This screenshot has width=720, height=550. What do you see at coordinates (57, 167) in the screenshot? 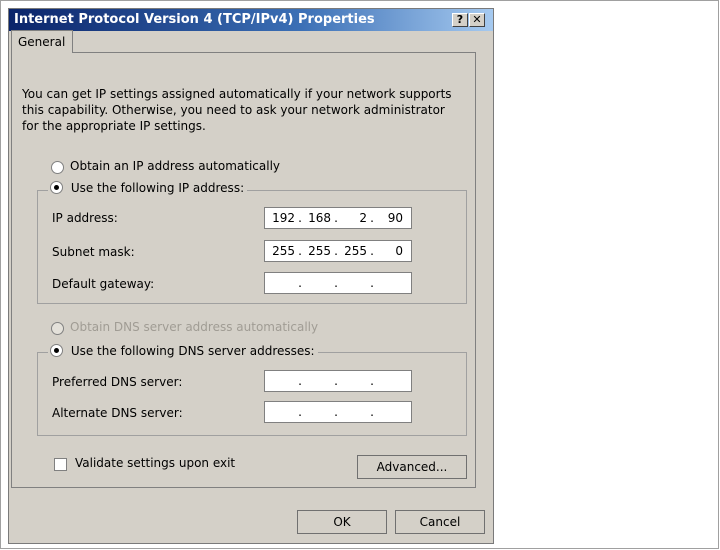
I see `obtain-ip-auto-radio` at bounding box center [57, 167].